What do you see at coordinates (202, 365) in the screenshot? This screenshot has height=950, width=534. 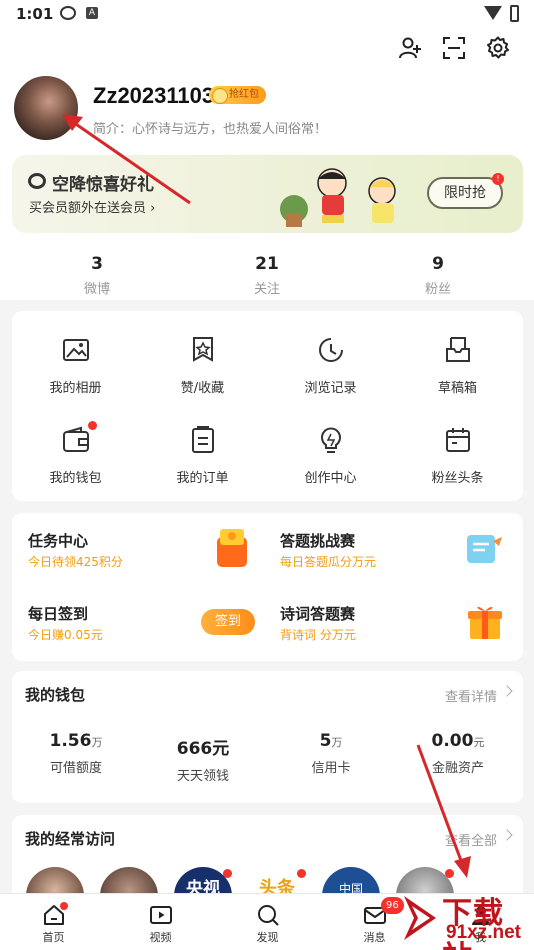 I see `grid-item-favorites: 赞/收藏` at bounding box center [202, 365].